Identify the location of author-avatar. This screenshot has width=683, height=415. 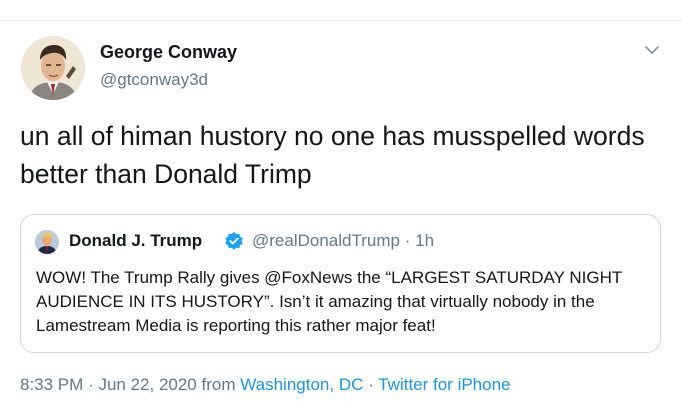
(53, 68).